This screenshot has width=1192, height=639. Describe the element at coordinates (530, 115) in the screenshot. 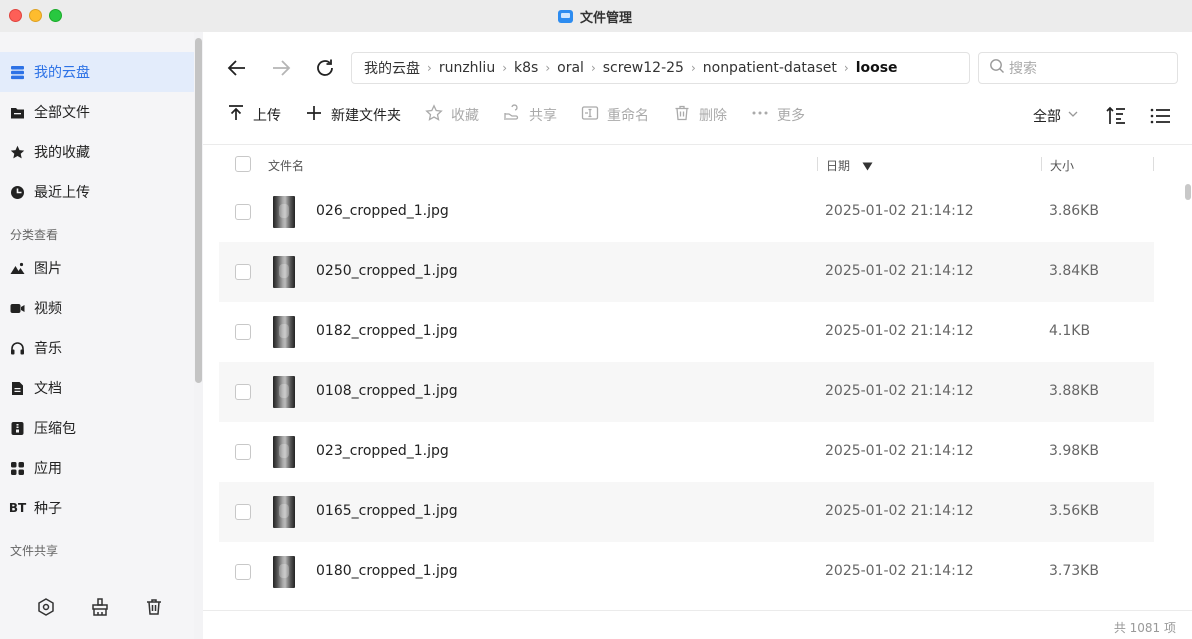

I see `share-button: 共享` at that location.